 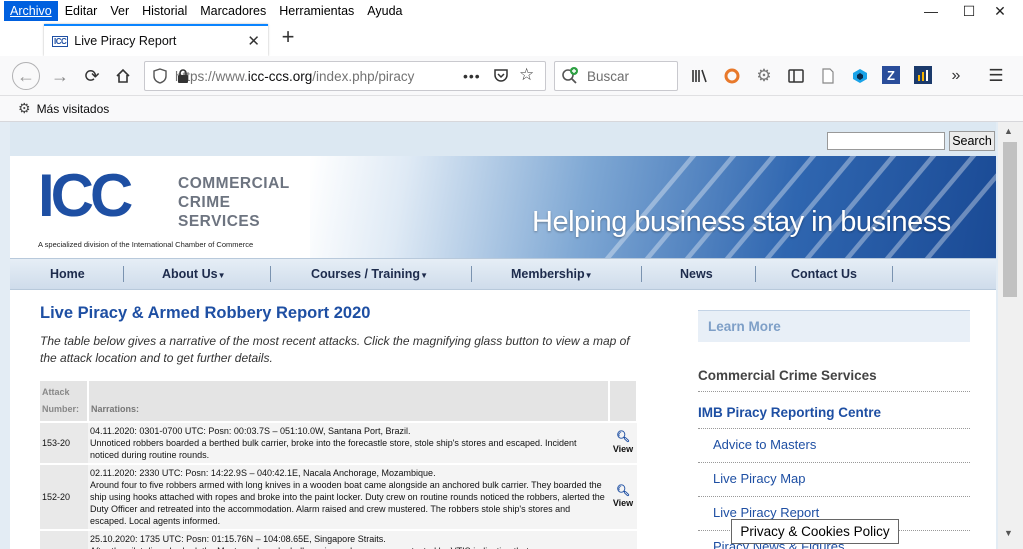 I want to click on header-view, so click(x=623, y=401).